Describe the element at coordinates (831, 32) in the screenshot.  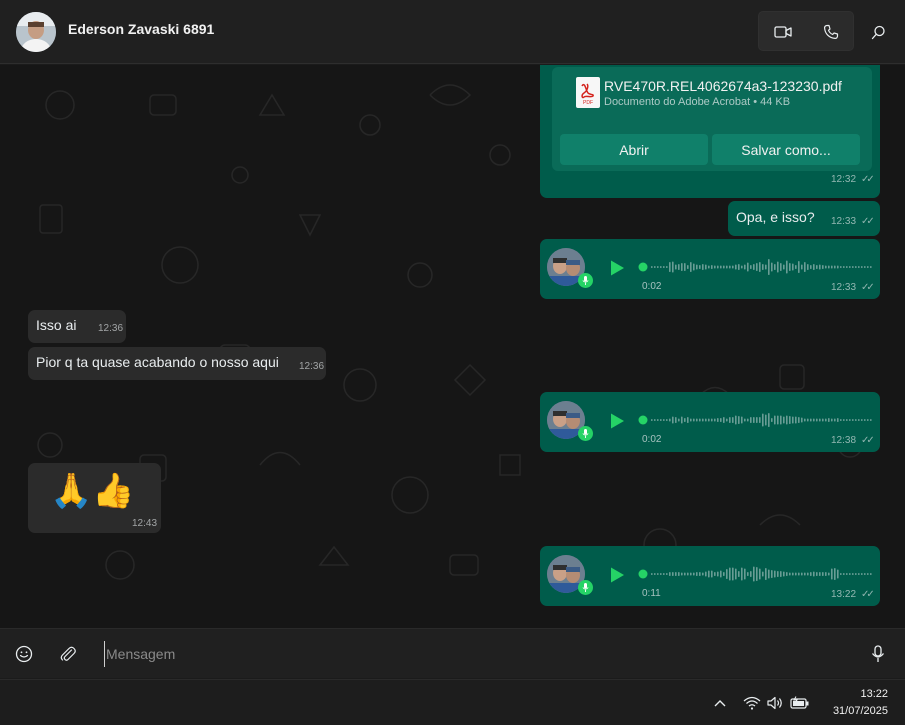
I see `voice-call-button` at that location.